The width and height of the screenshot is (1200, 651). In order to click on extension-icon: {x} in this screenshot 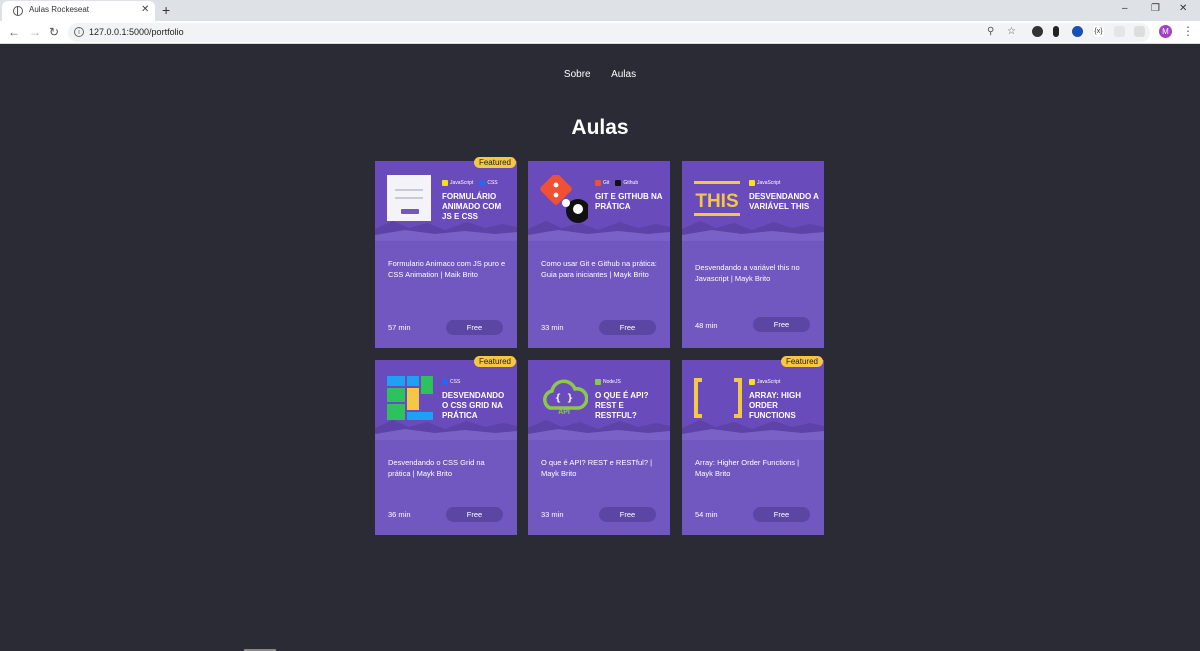, I will do `click(1098, 31)`.